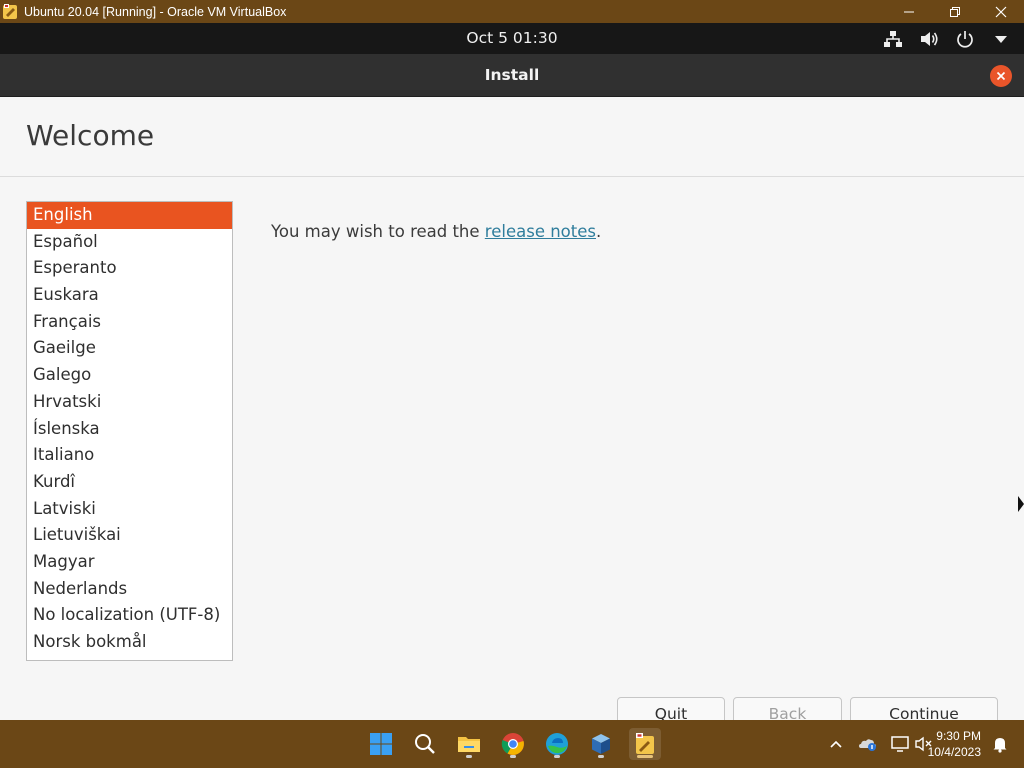  Describe the element at coordinates (954, 744) in the screenshot. I see `taskbar-clock: 9:30 PM 10/4/2023` at that location.